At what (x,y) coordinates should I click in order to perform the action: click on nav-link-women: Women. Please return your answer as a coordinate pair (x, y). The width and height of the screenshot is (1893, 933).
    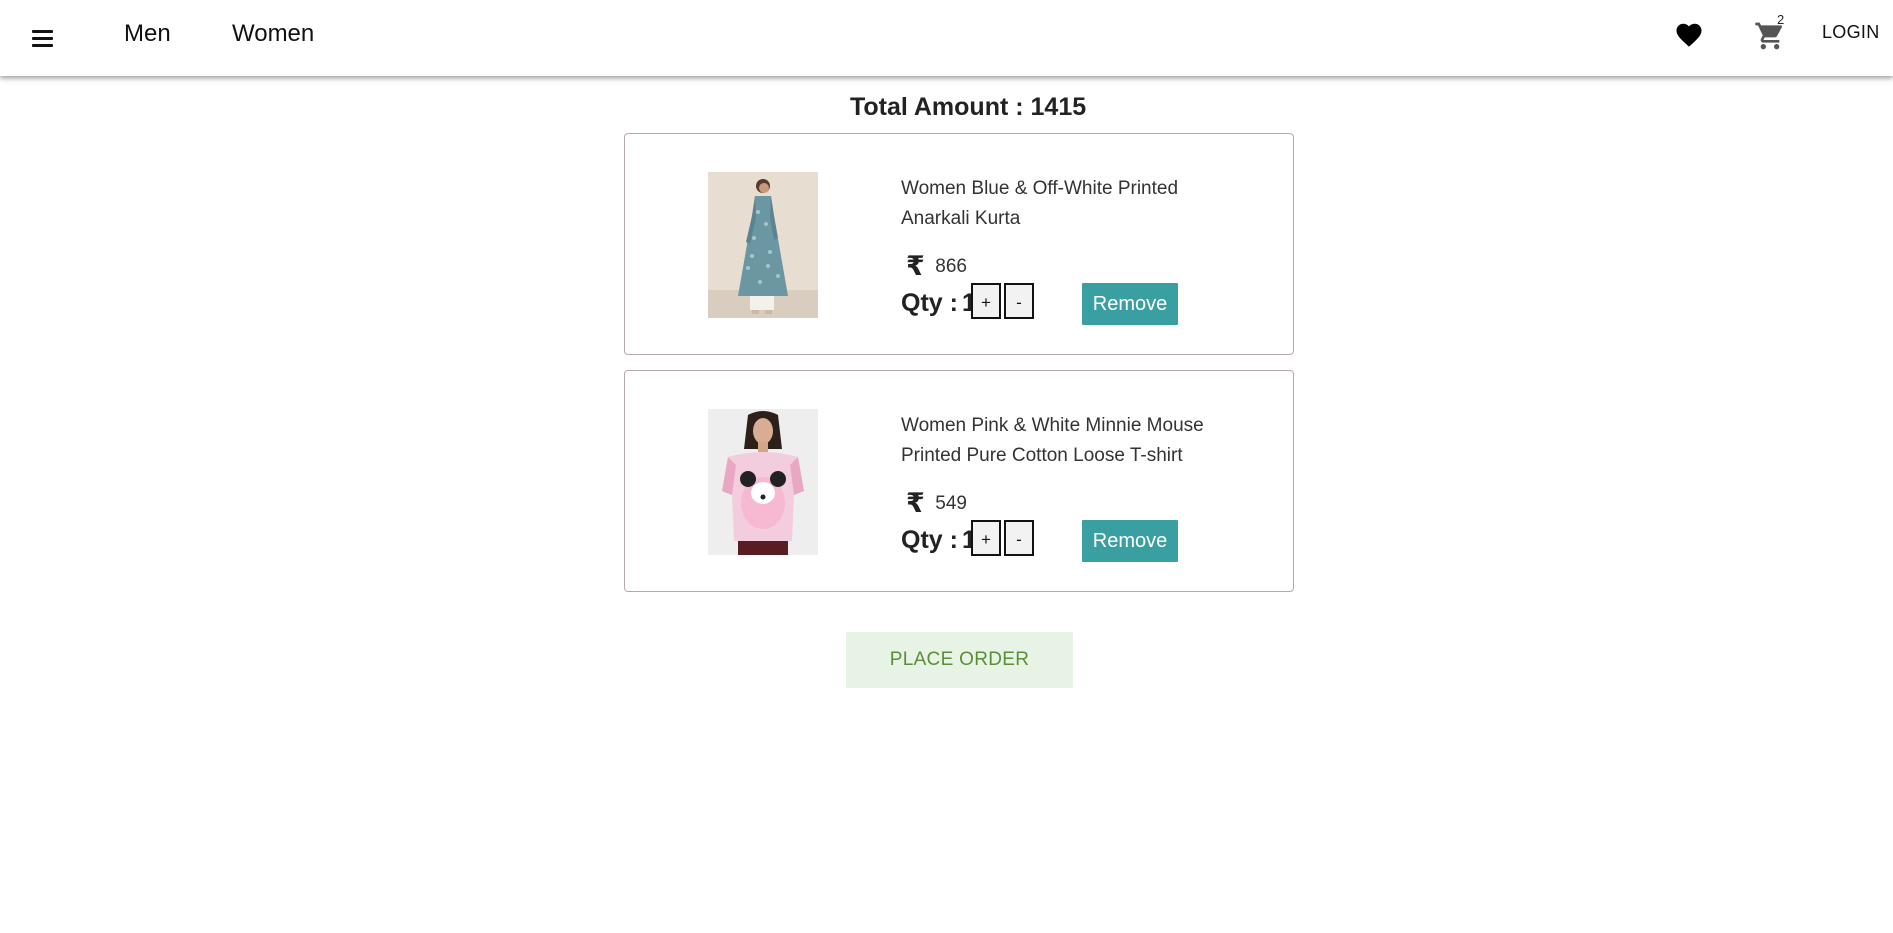
    Looking at the image, I should click on (273, 34).